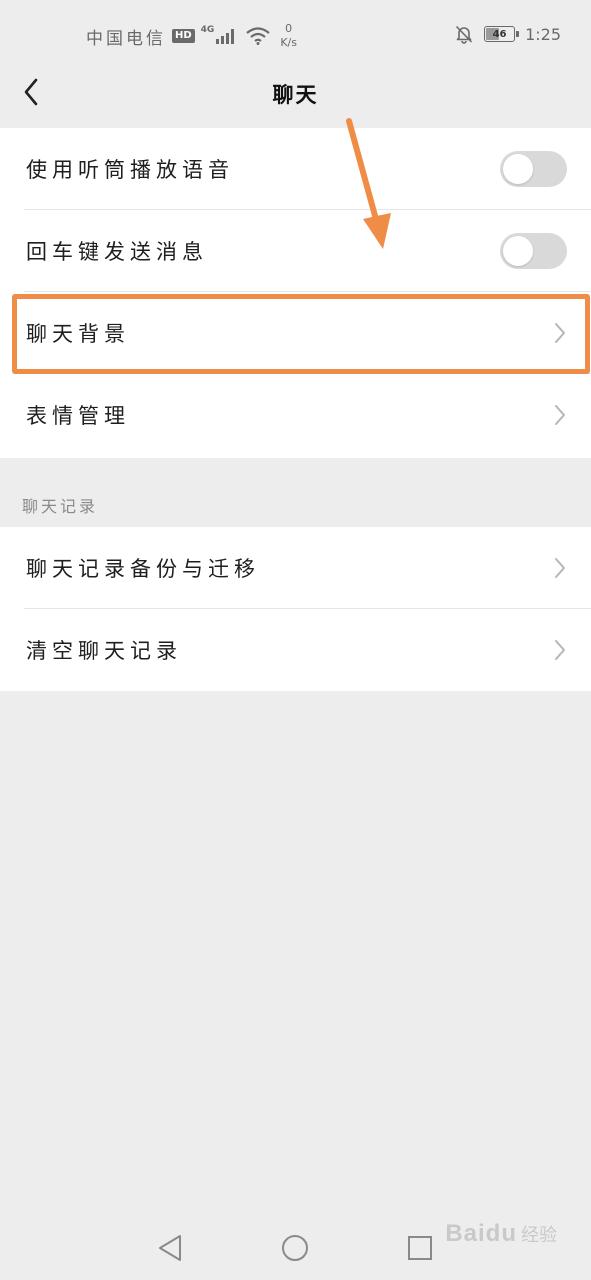 The image size is (591, 1280). Describe the element at coordinates (258, 36) in the screenshot. I see `wifi-icon` at that location.